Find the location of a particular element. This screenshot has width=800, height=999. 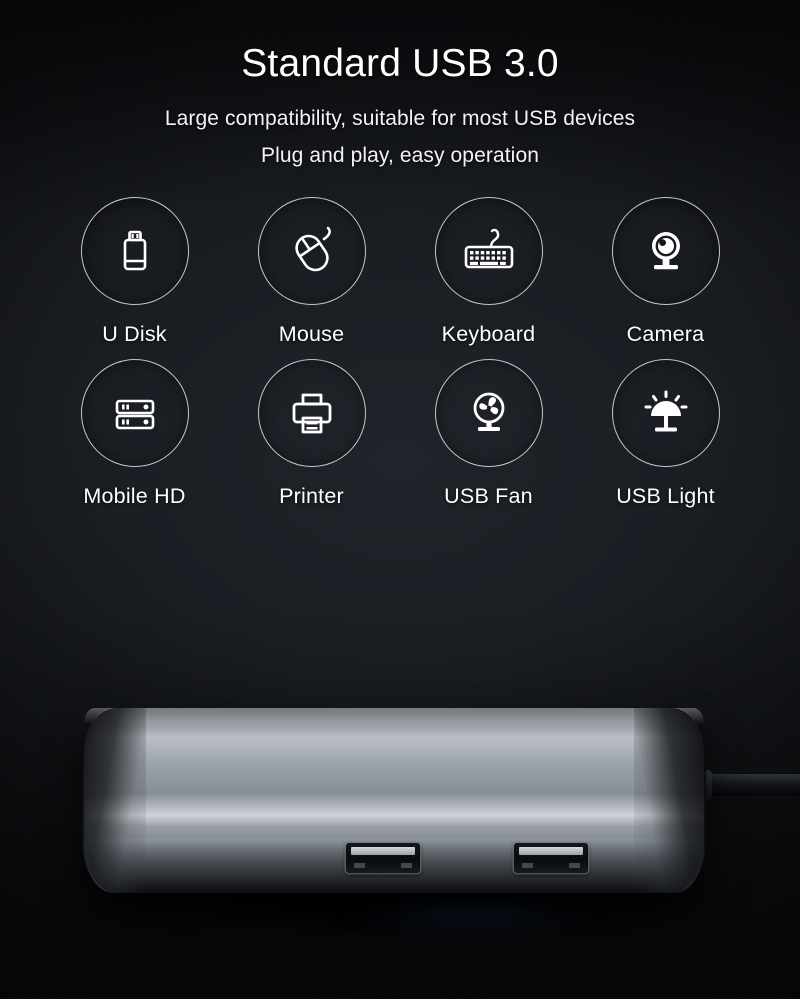

device-item-usb-light: USB Light is located at coordinates (665, 434).